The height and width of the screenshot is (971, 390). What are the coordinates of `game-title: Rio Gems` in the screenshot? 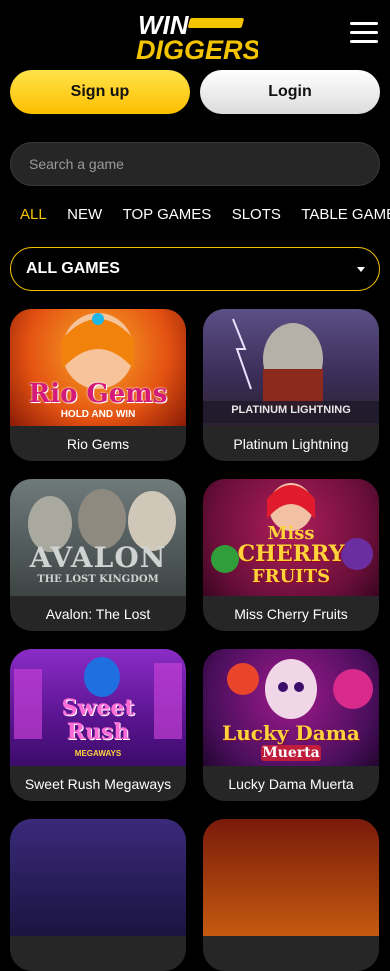 It's located at (98, 443).